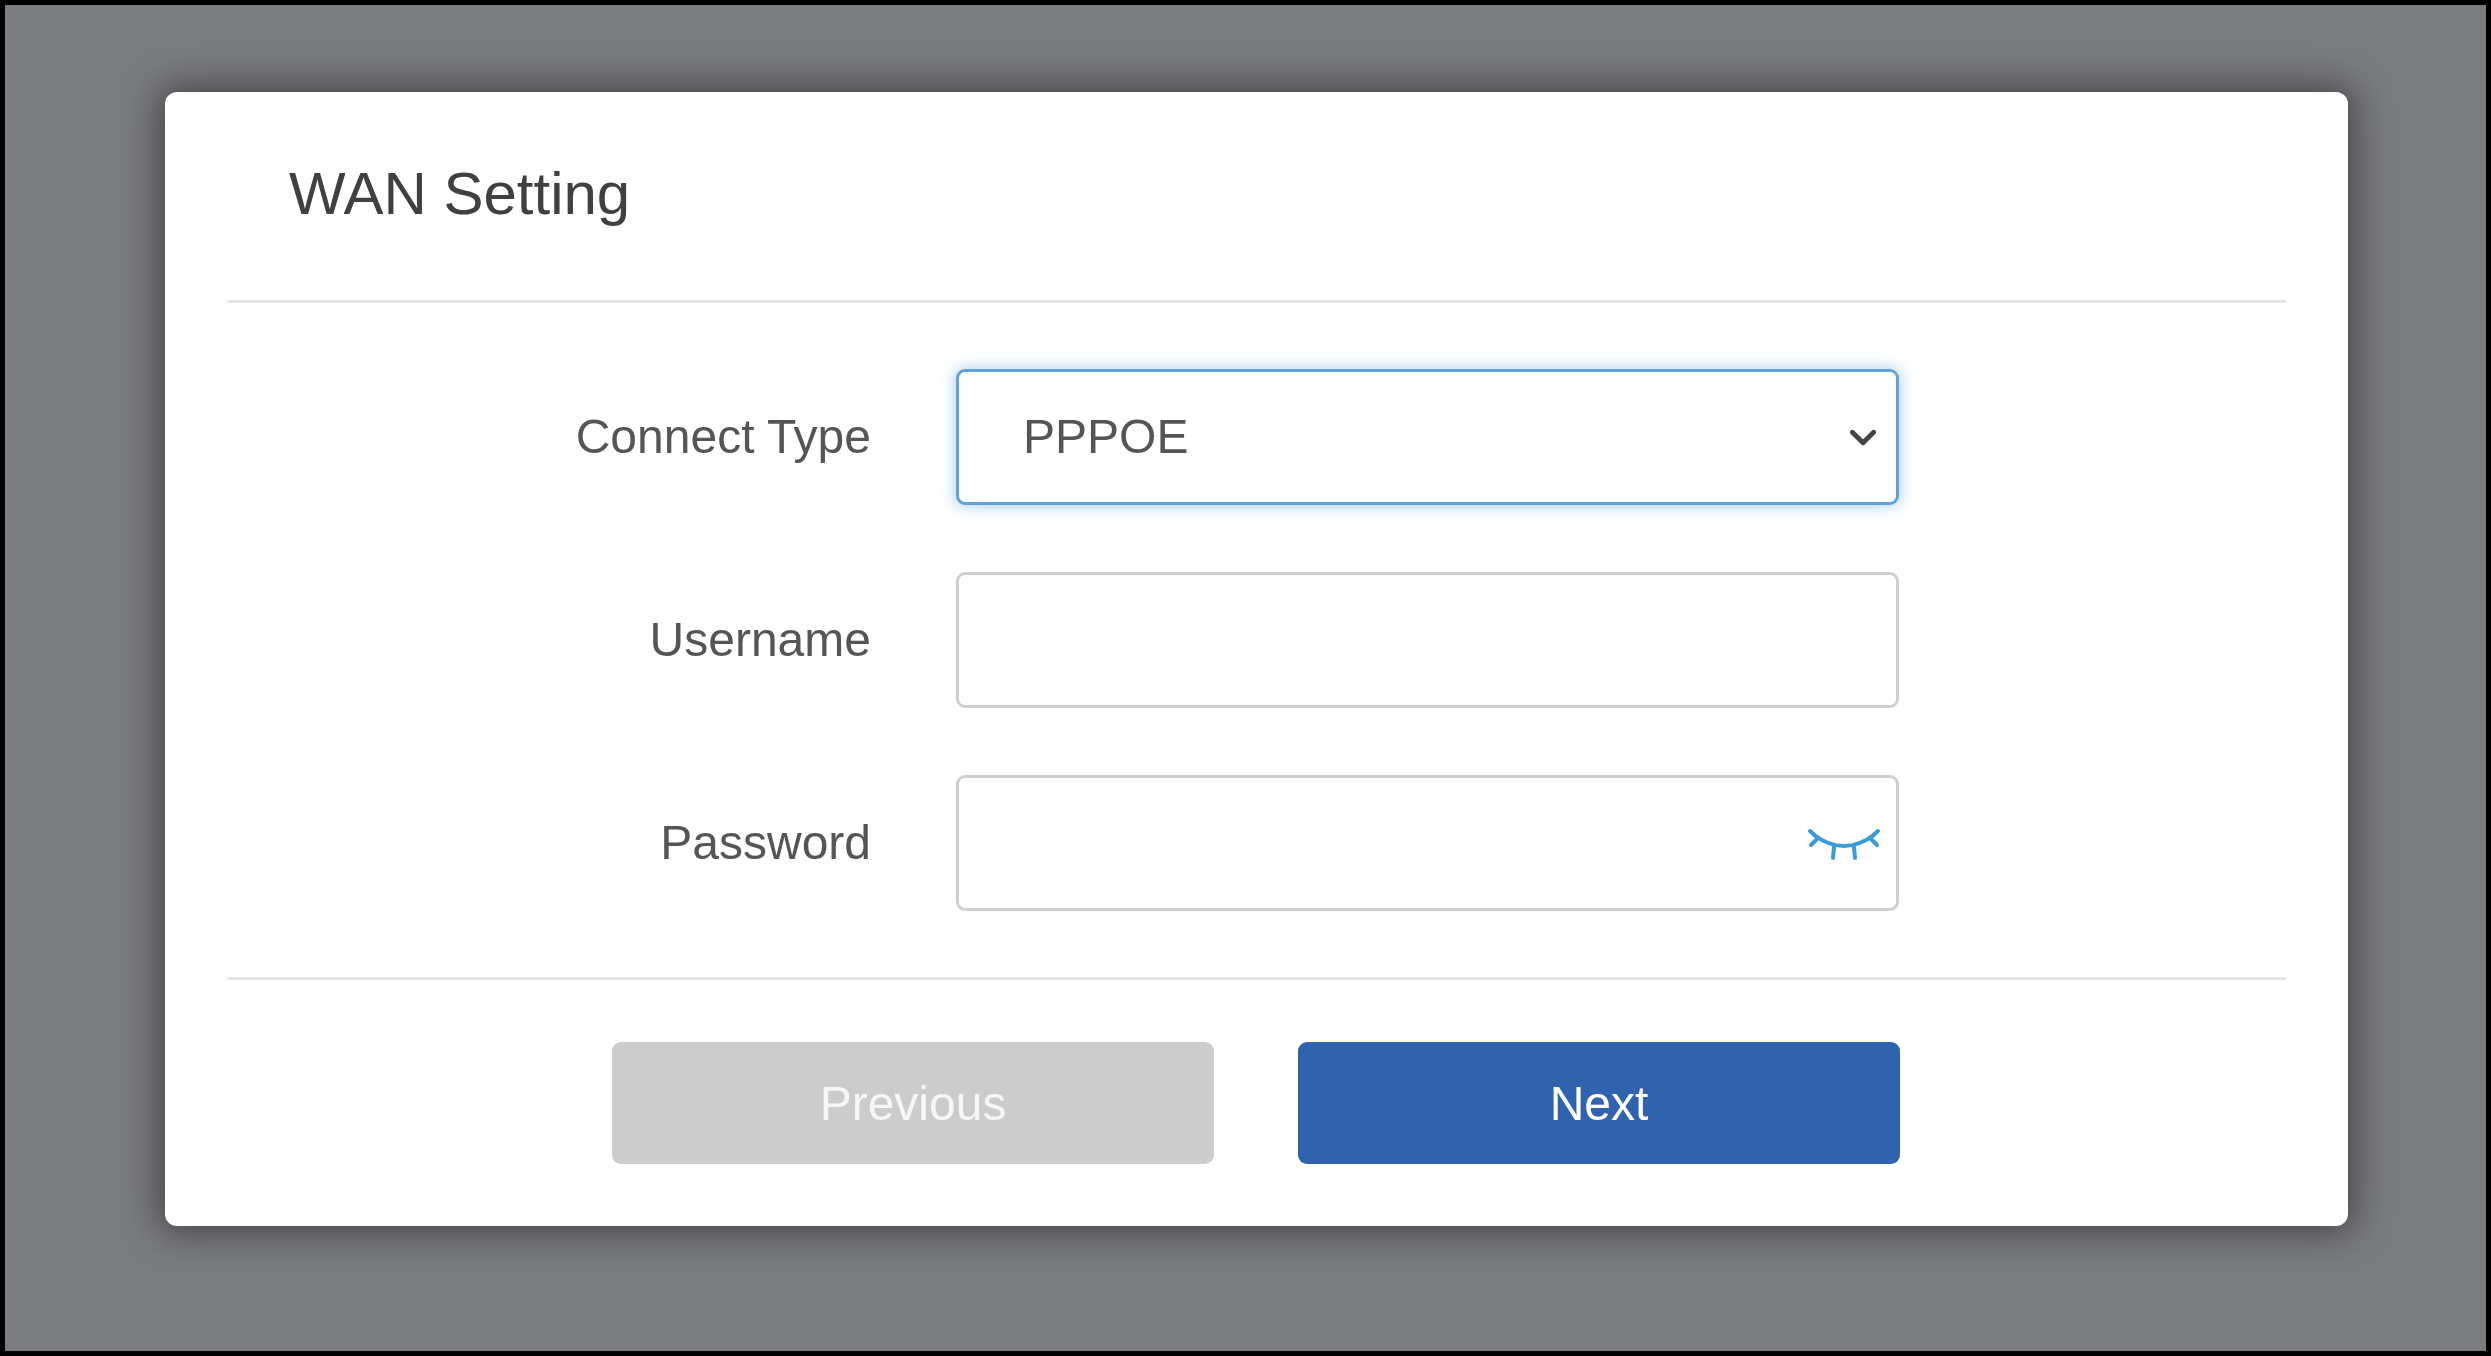  What do you see at coordinates (1427, 437) in the screenshot?
I see `connect-type-select: PPPOE` at bounding box center [1427, 437].